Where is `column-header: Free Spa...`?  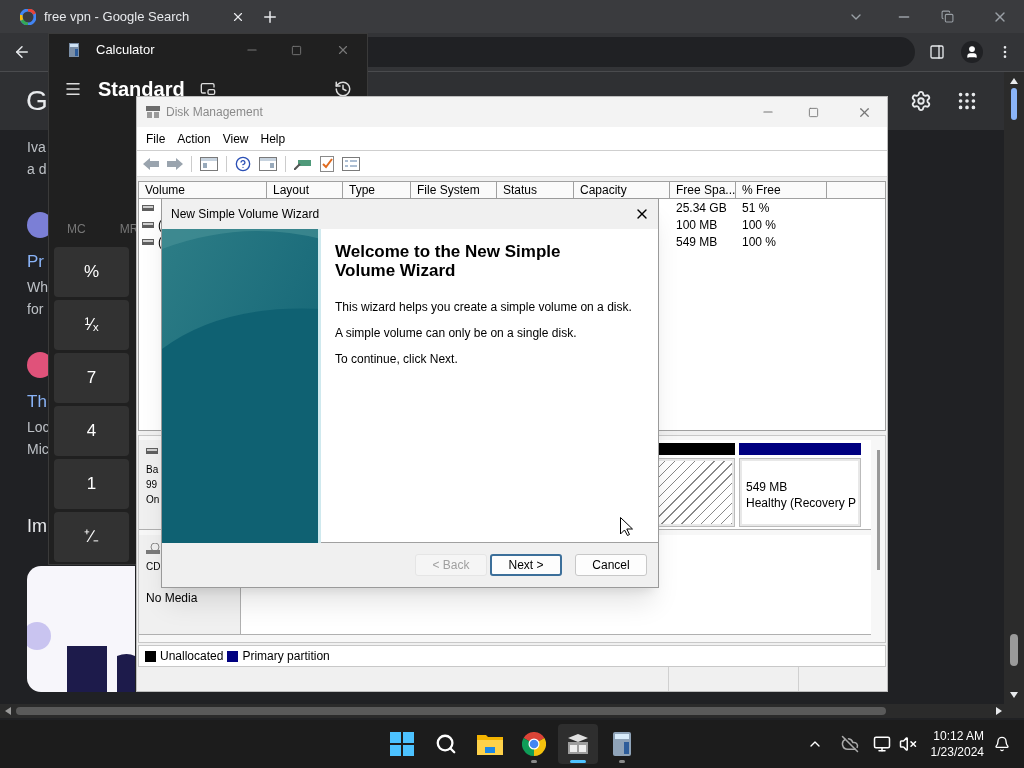
column-header: Free Spa... is located at coordinates (703, 190).